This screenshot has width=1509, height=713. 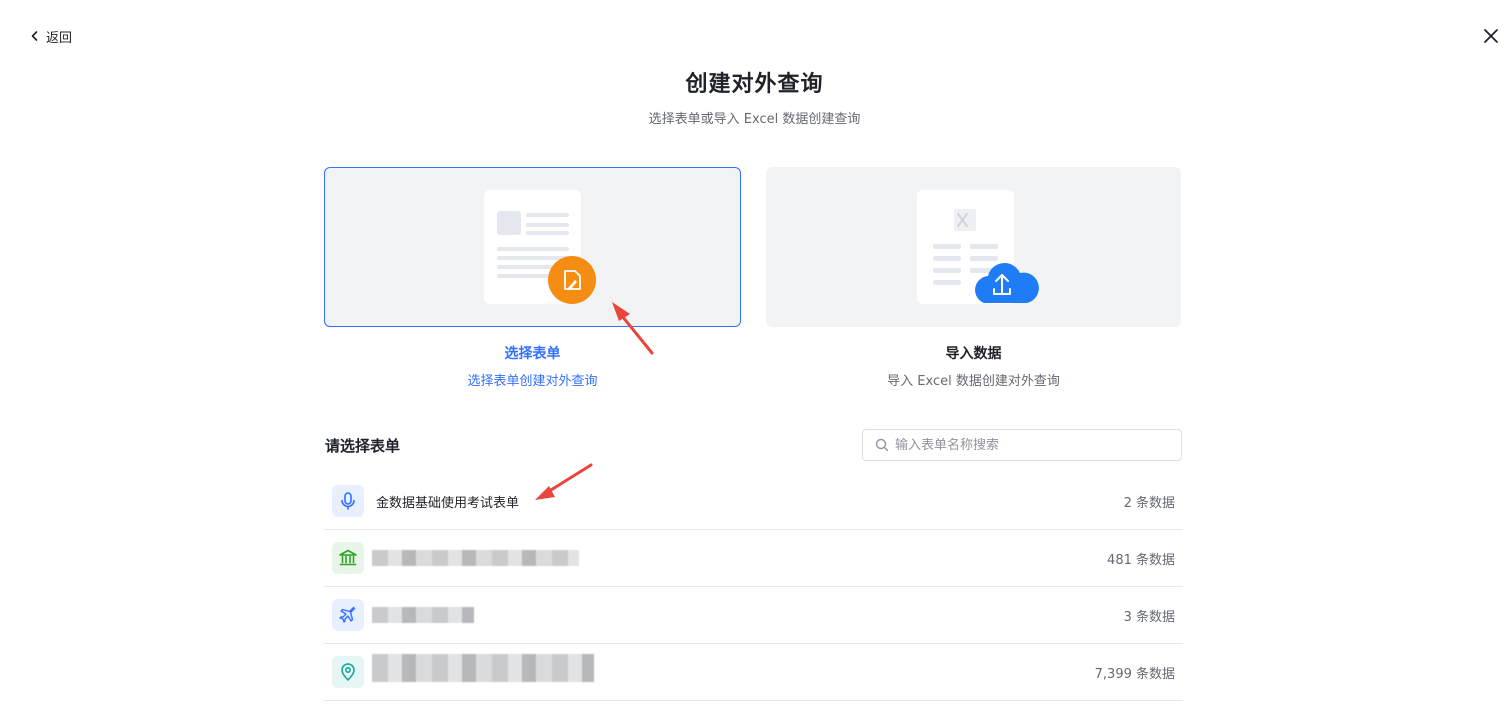 I want to click on form-record-count: 2 条数据, so click(x=1149, y=503).